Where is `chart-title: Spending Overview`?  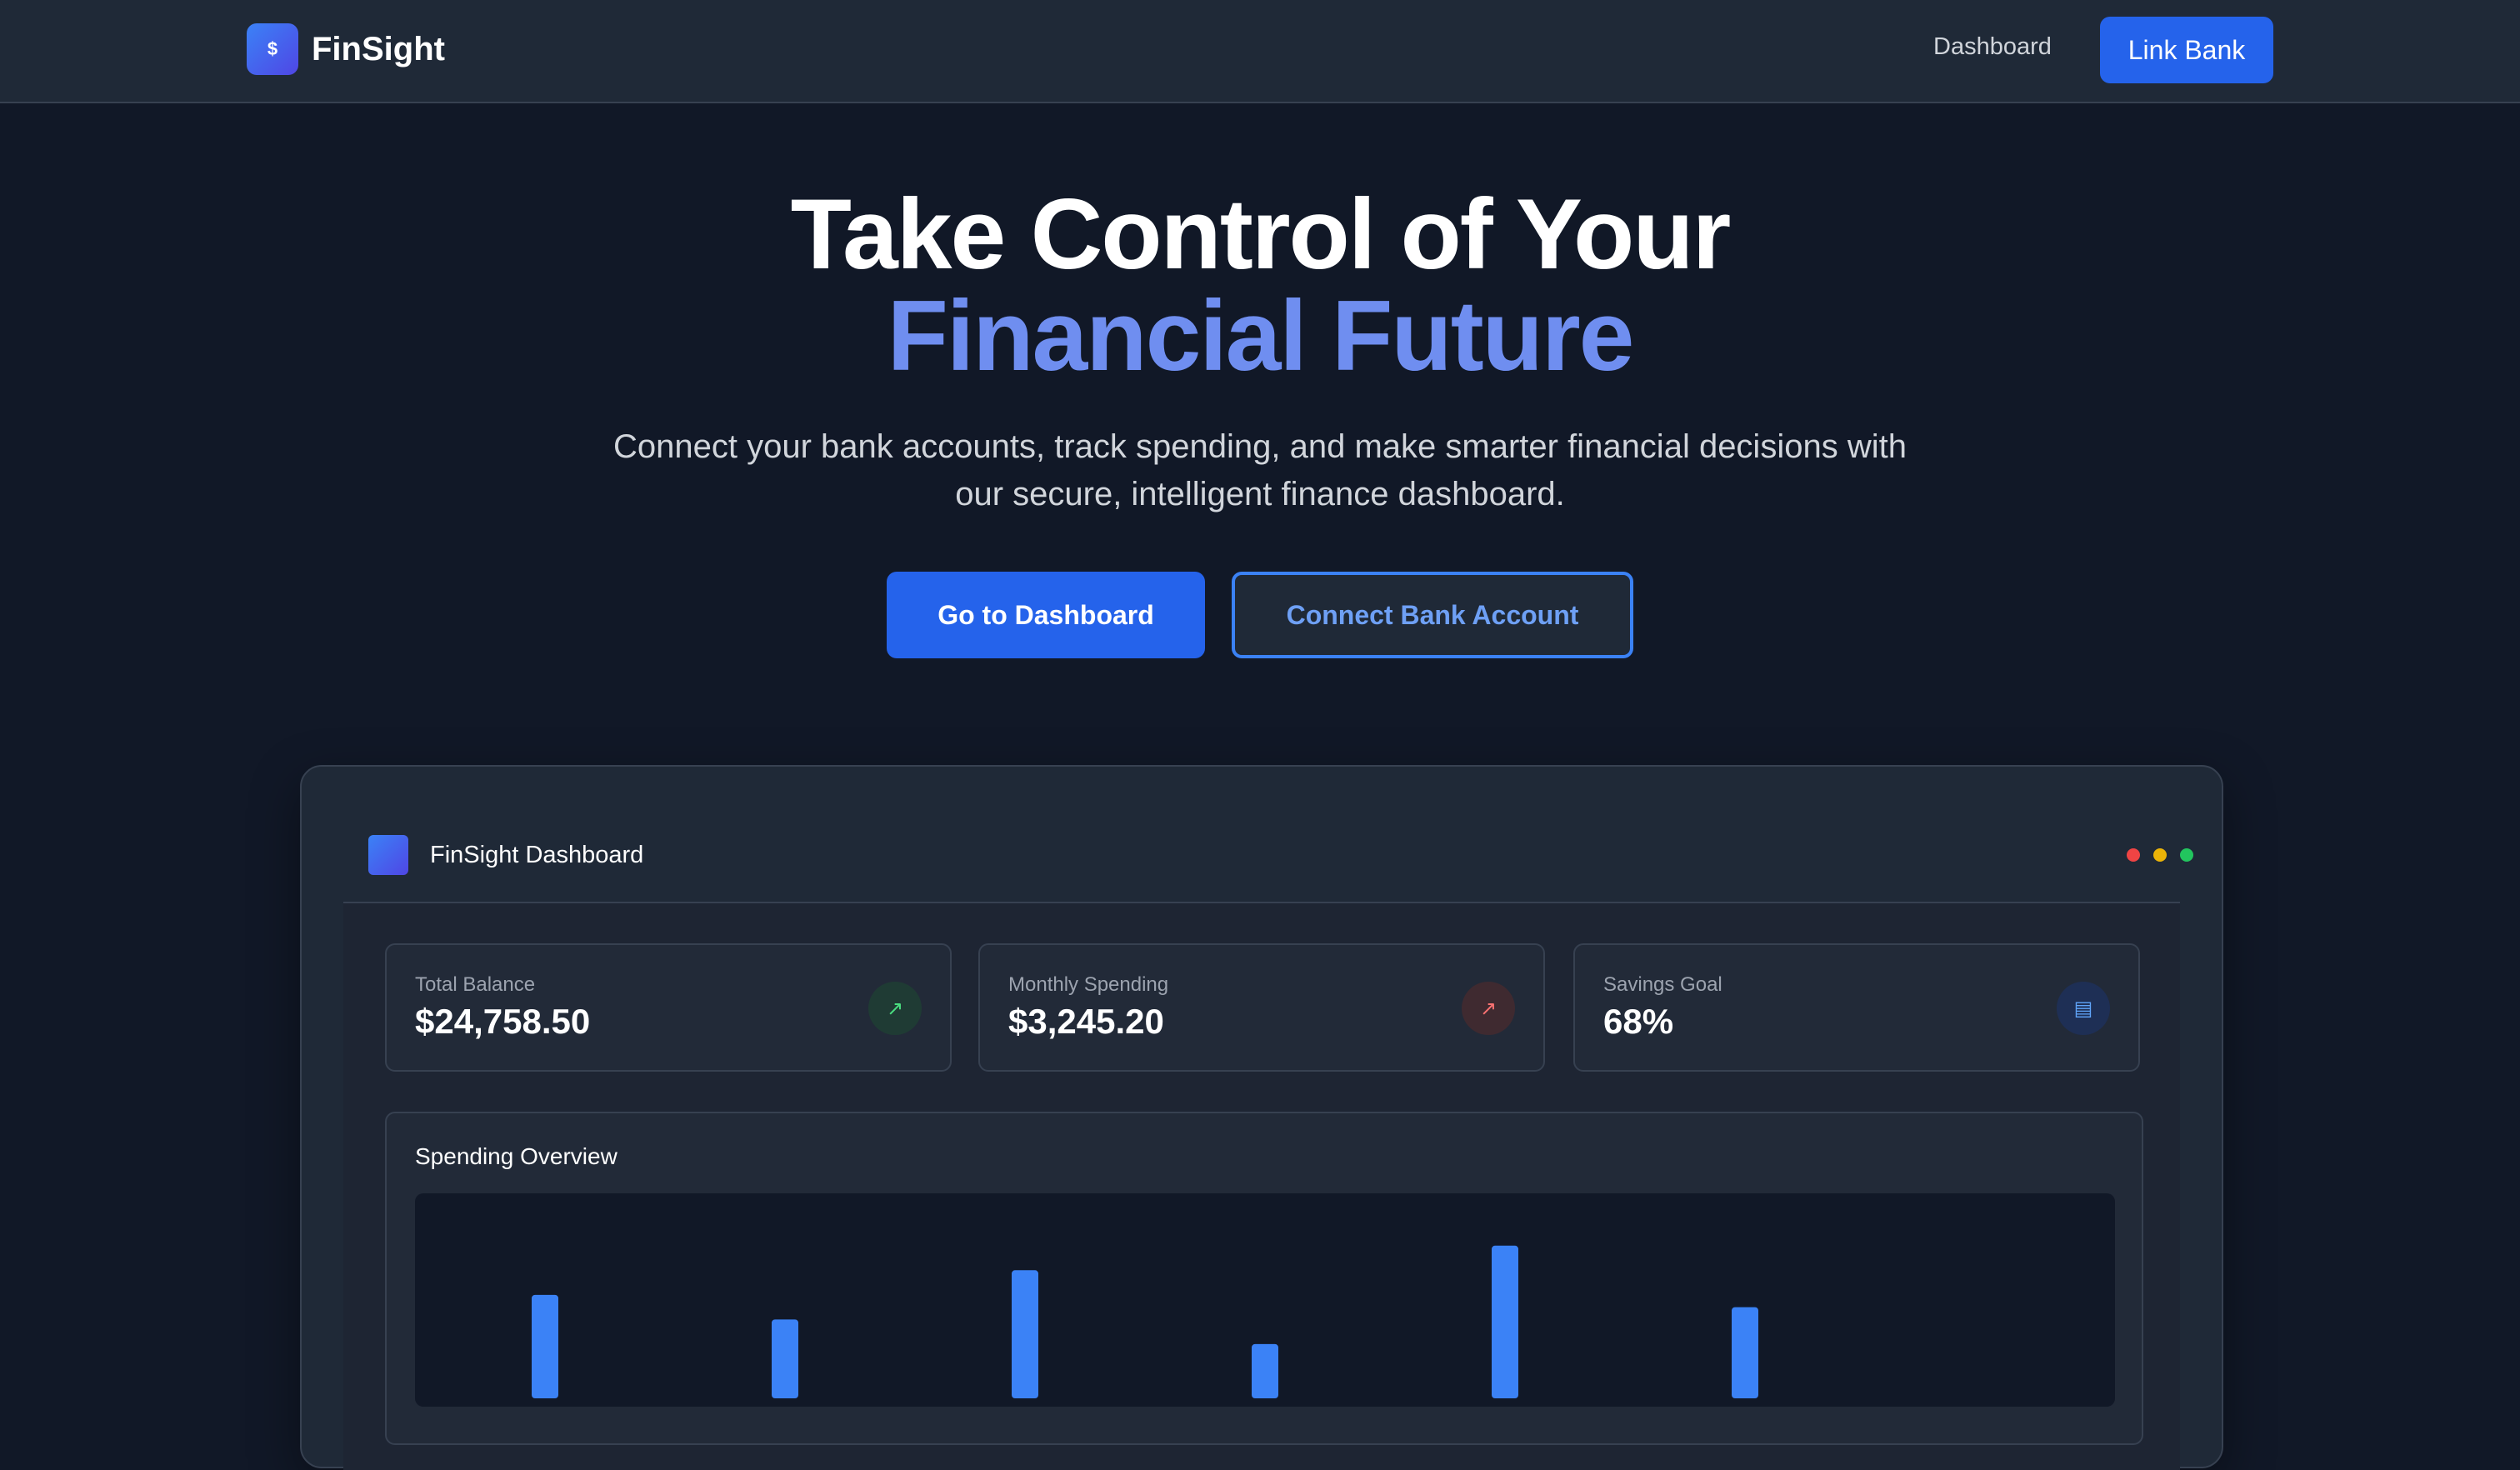
chart-title: Spending Overview is located at coordinates (516, 1156).